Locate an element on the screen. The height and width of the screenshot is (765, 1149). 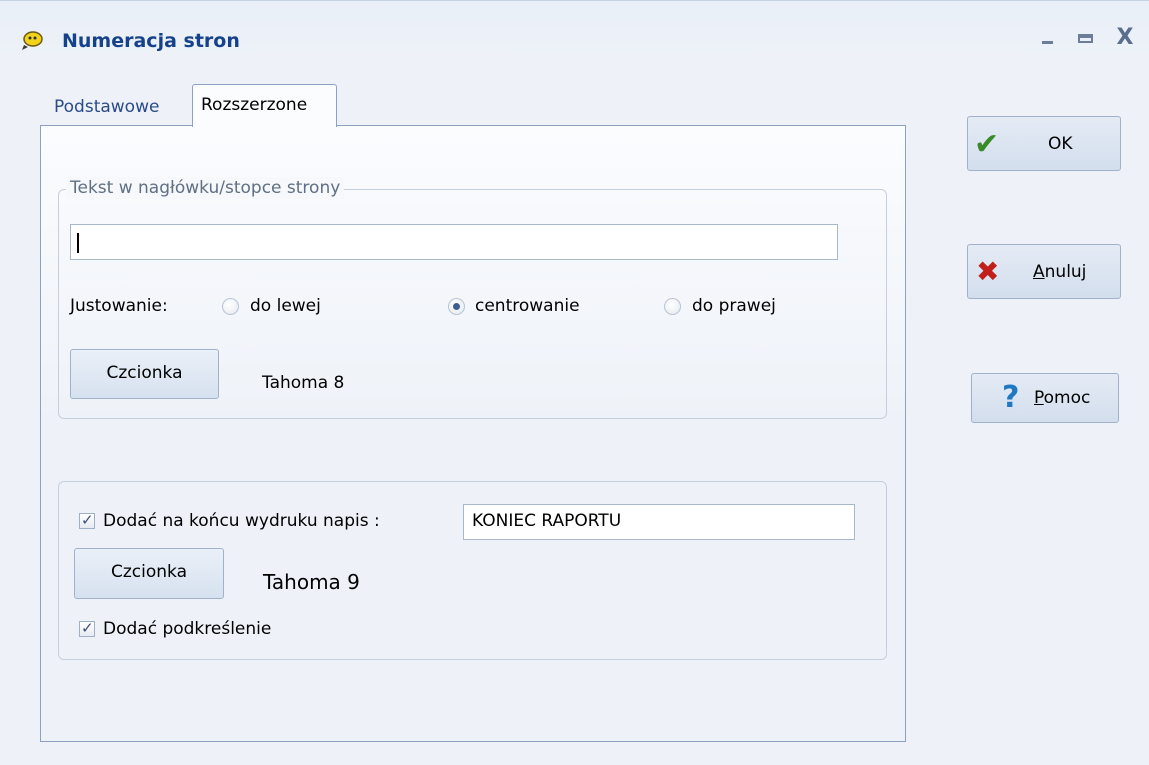
cancel-button-label: Anuluj is located at coordinates (1060, 272).